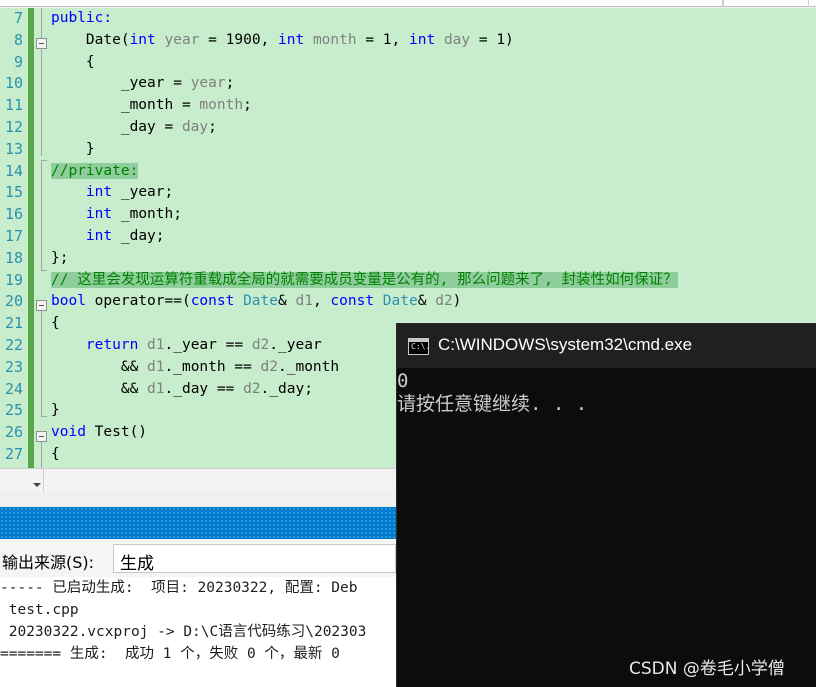 The width and height of the screenshot is (816, 687). I want to click on line-number: 19, so click(13, 279).